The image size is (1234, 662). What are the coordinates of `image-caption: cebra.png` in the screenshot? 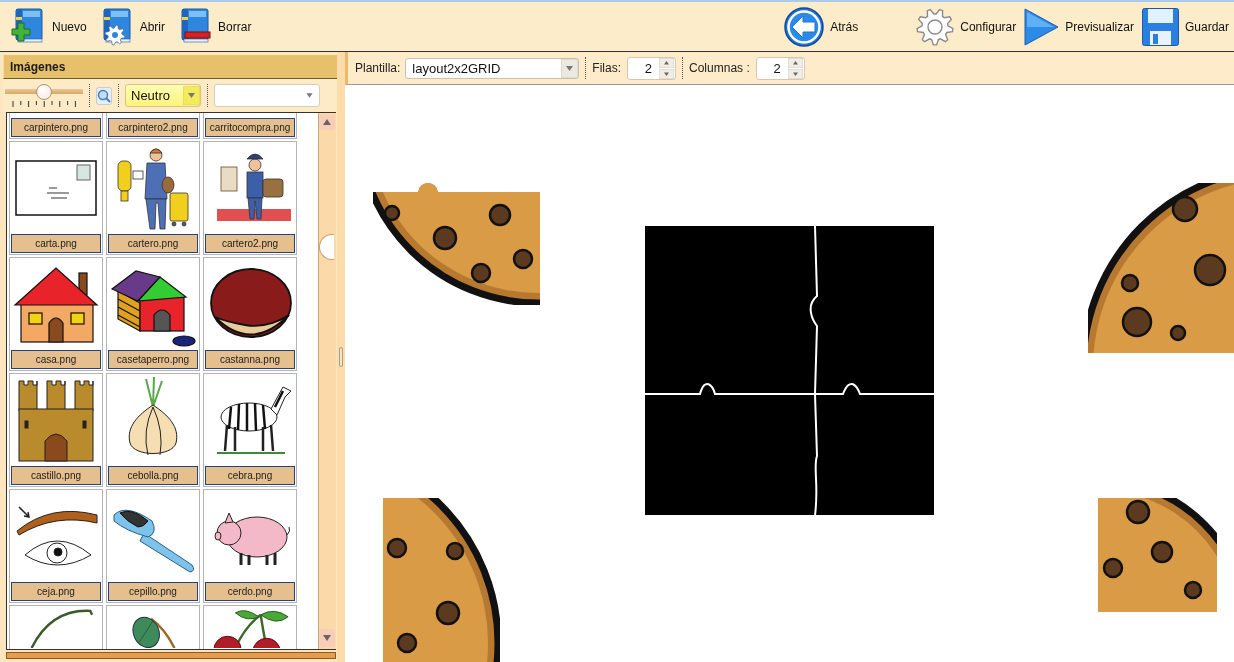 It's located at (250, 475).